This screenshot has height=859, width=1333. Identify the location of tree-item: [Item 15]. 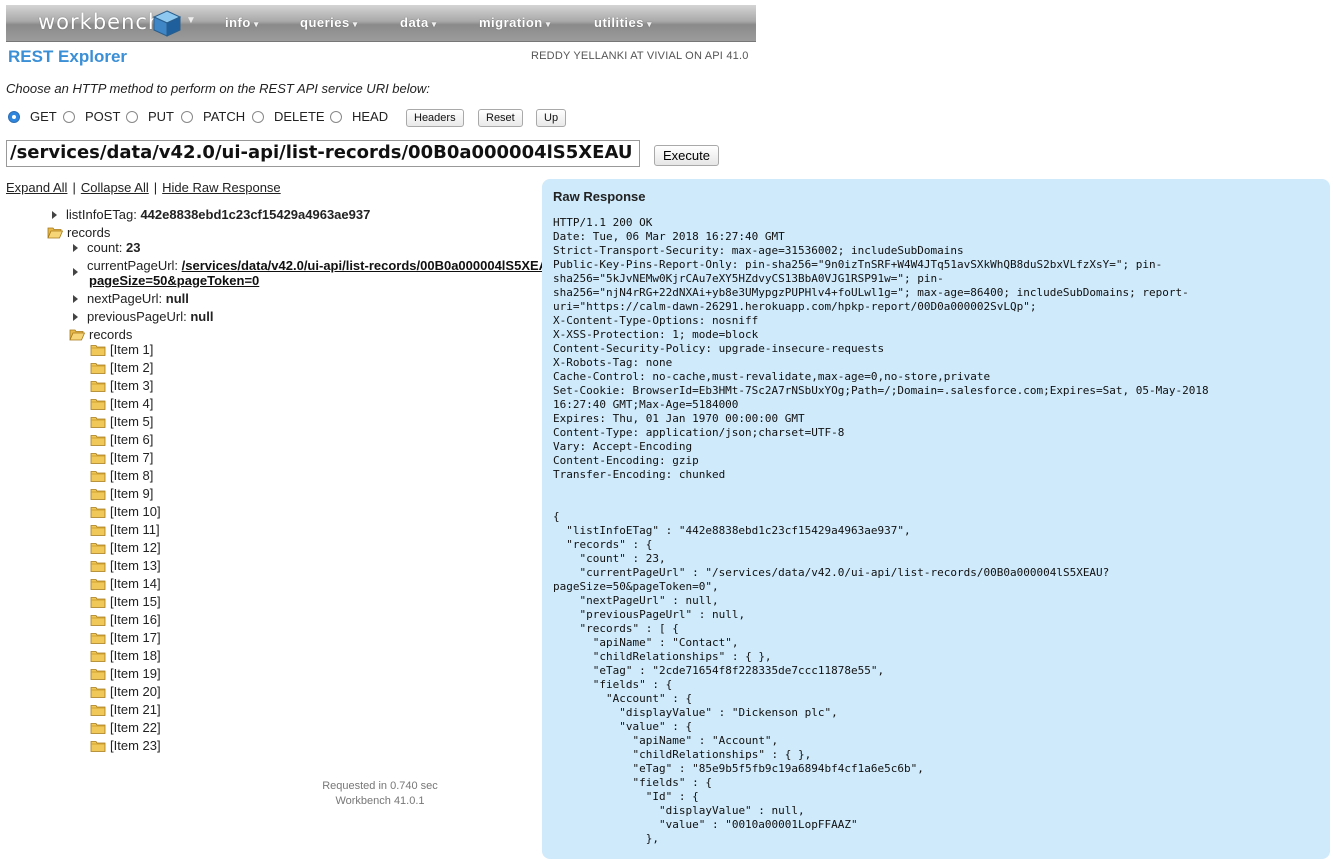
(125, 601).